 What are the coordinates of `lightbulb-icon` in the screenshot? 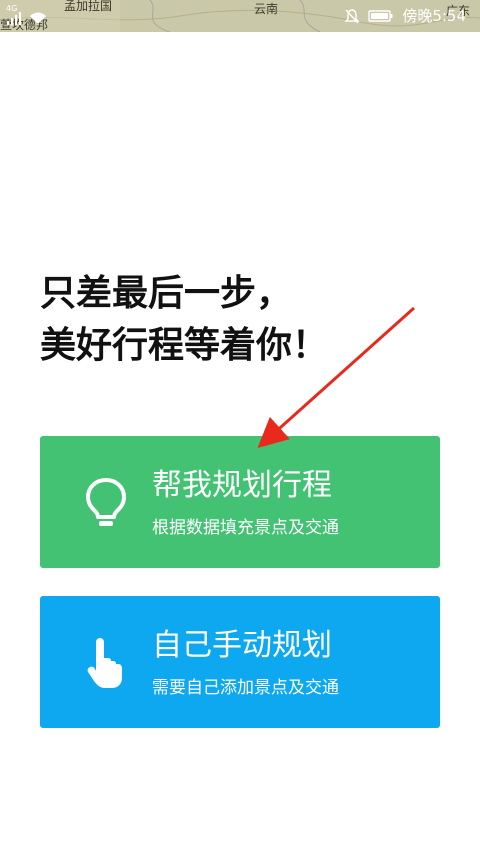 It's located at (106, 502).